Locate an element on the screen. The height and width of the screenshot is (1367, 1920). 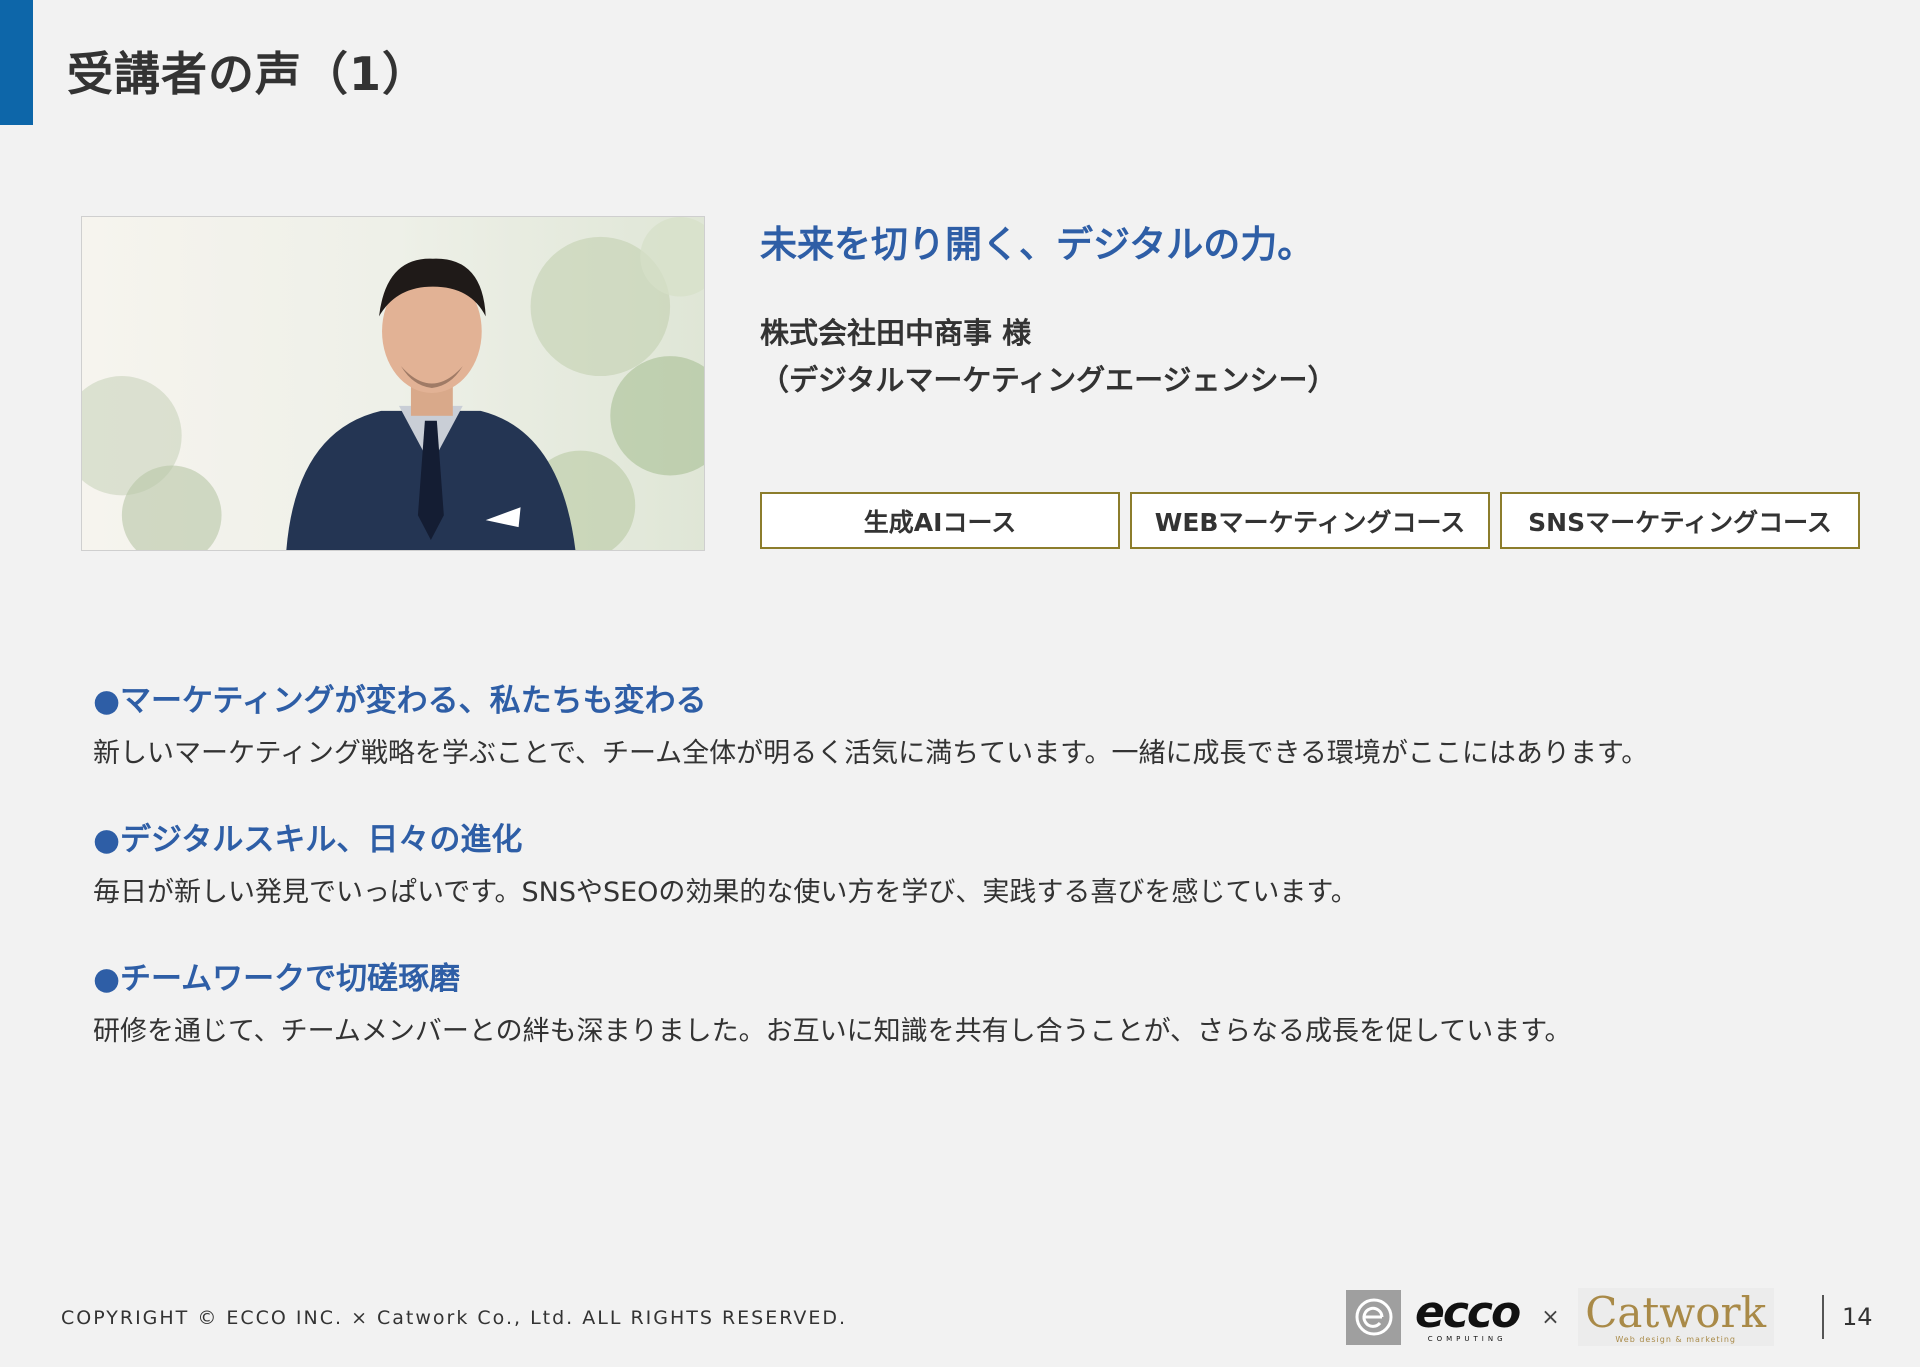
catwork-logo: Catwork Web design & marketing is located at coordinates (1675, 1316).